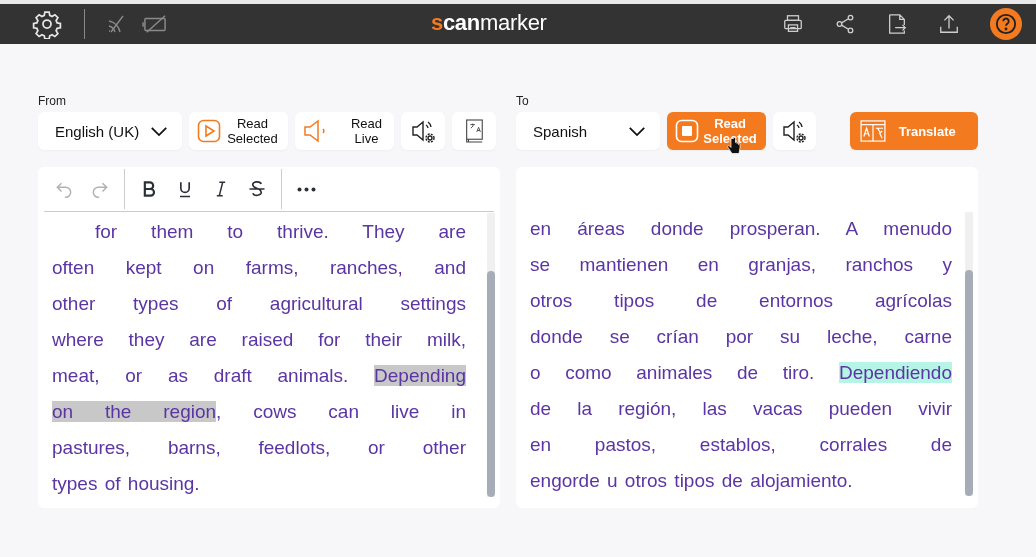 This screenshot has height=557, width=1036. What do you see at coordinates (126, 484) in the screenshot?
I see `text-line: types of housing.` at bounding box center [126, 484].